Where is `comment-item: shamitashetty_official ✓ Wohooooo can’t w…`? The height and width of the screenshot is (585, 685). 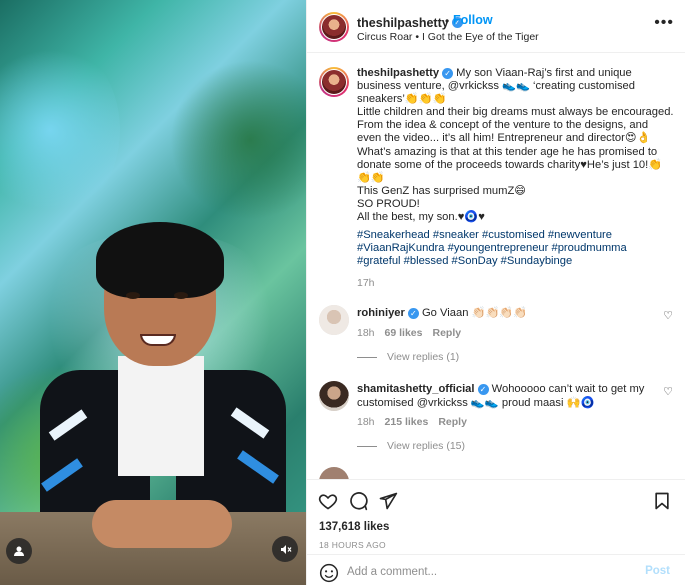
comment-item: shamitashetty_official ✓ Wohooooo can’t w… is located at coordinates (499, 414).